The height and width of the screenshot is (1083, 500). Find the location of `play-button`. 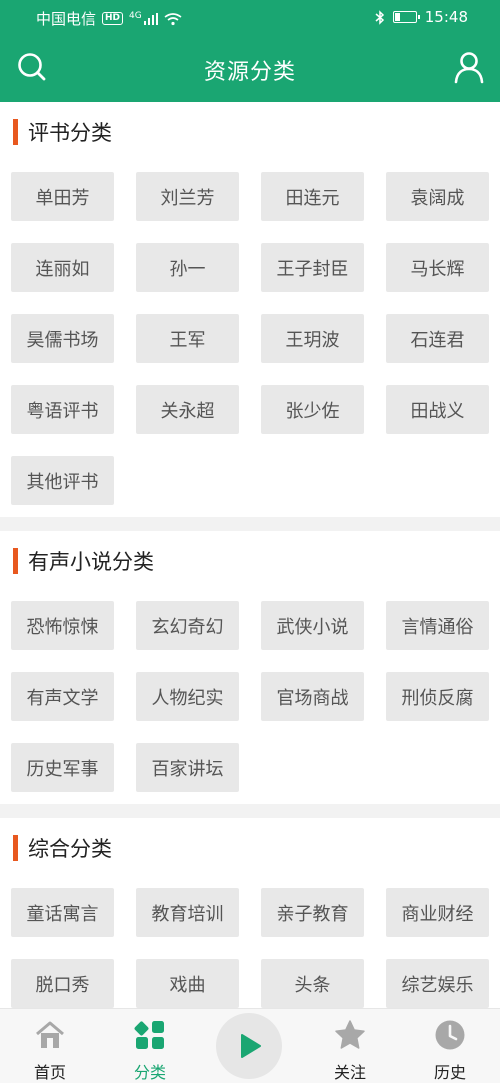

play-button is located at coordinates (249, 1046).